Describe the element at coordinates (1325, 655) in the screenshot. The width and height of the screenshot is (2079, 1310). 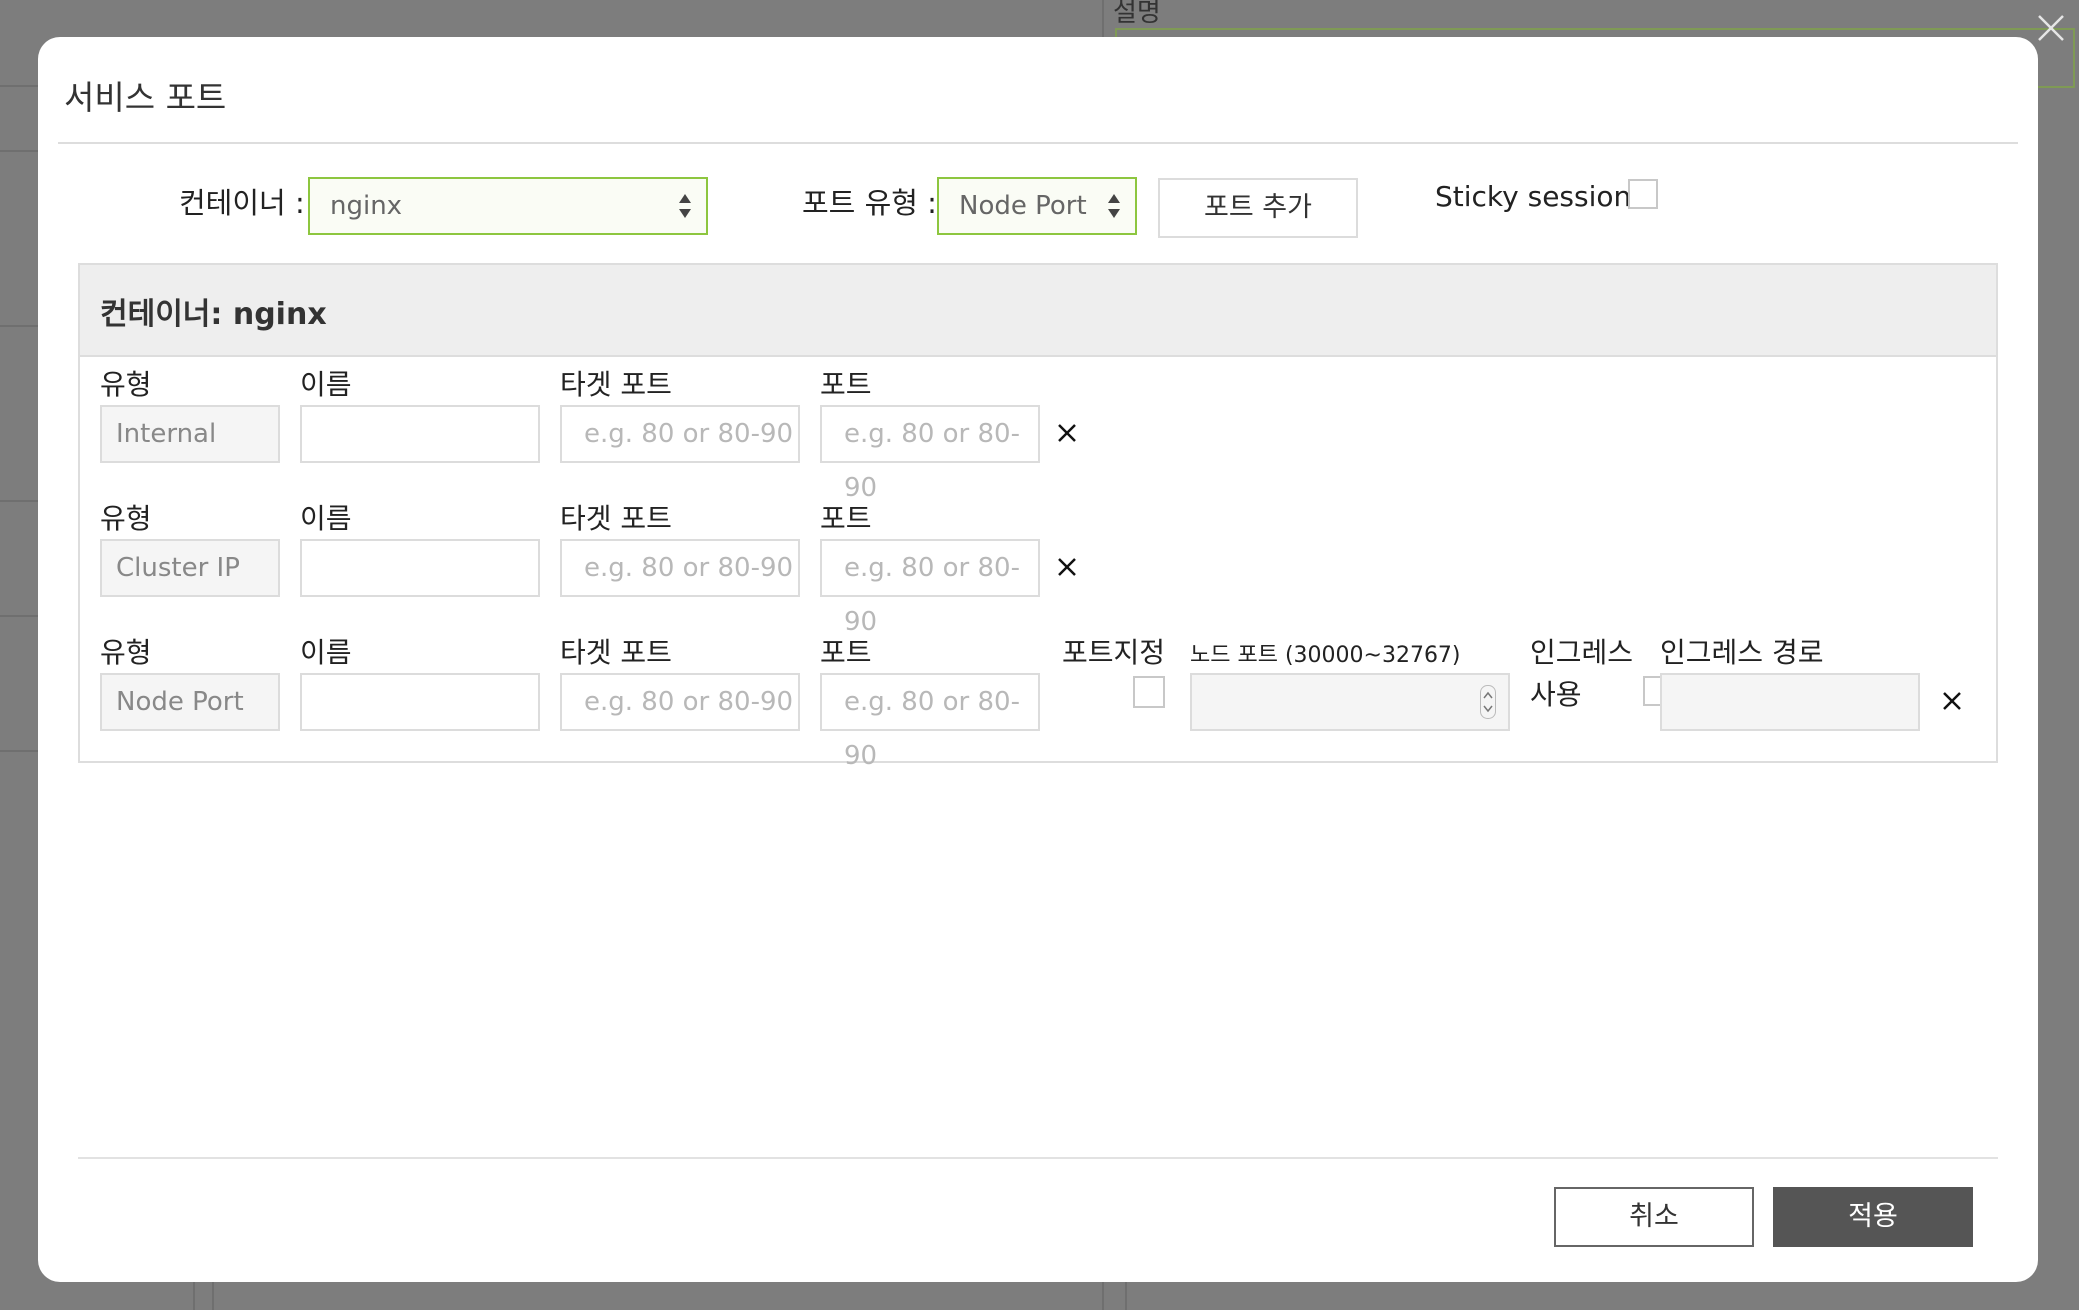
I see `node-port-label: 노드 포트 (30000~32767)` at that location.